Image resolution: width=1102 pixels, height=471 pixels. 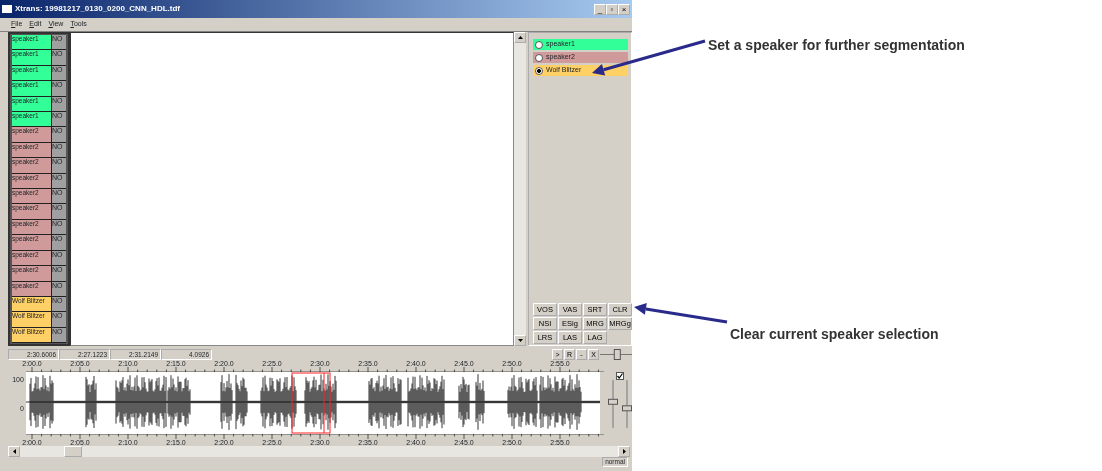 What do you see at coordinates (836, 45) in the screenshot?
I see `callout-text: Set a speaker for further segmentation` at bounding box center [836, 45].